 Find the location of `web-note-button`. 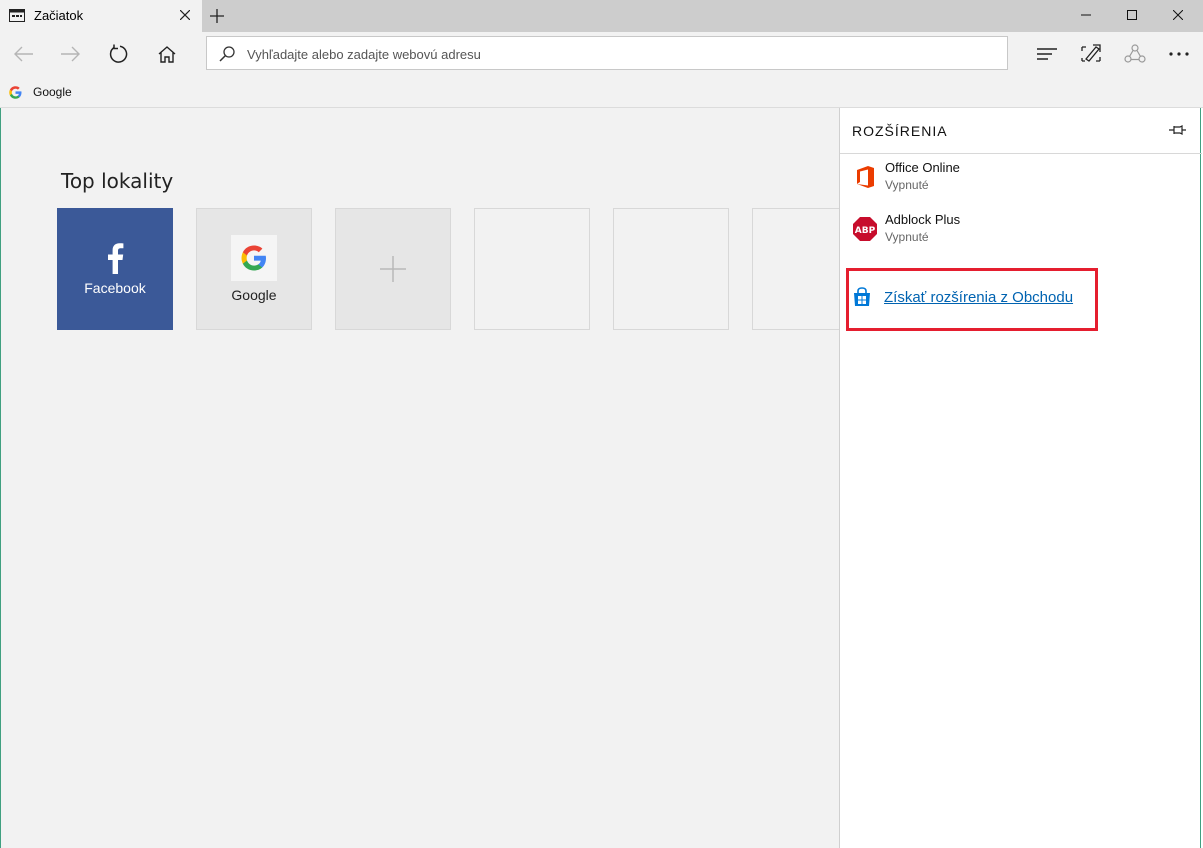

web-note-button is located at coordinates (1091, 54).